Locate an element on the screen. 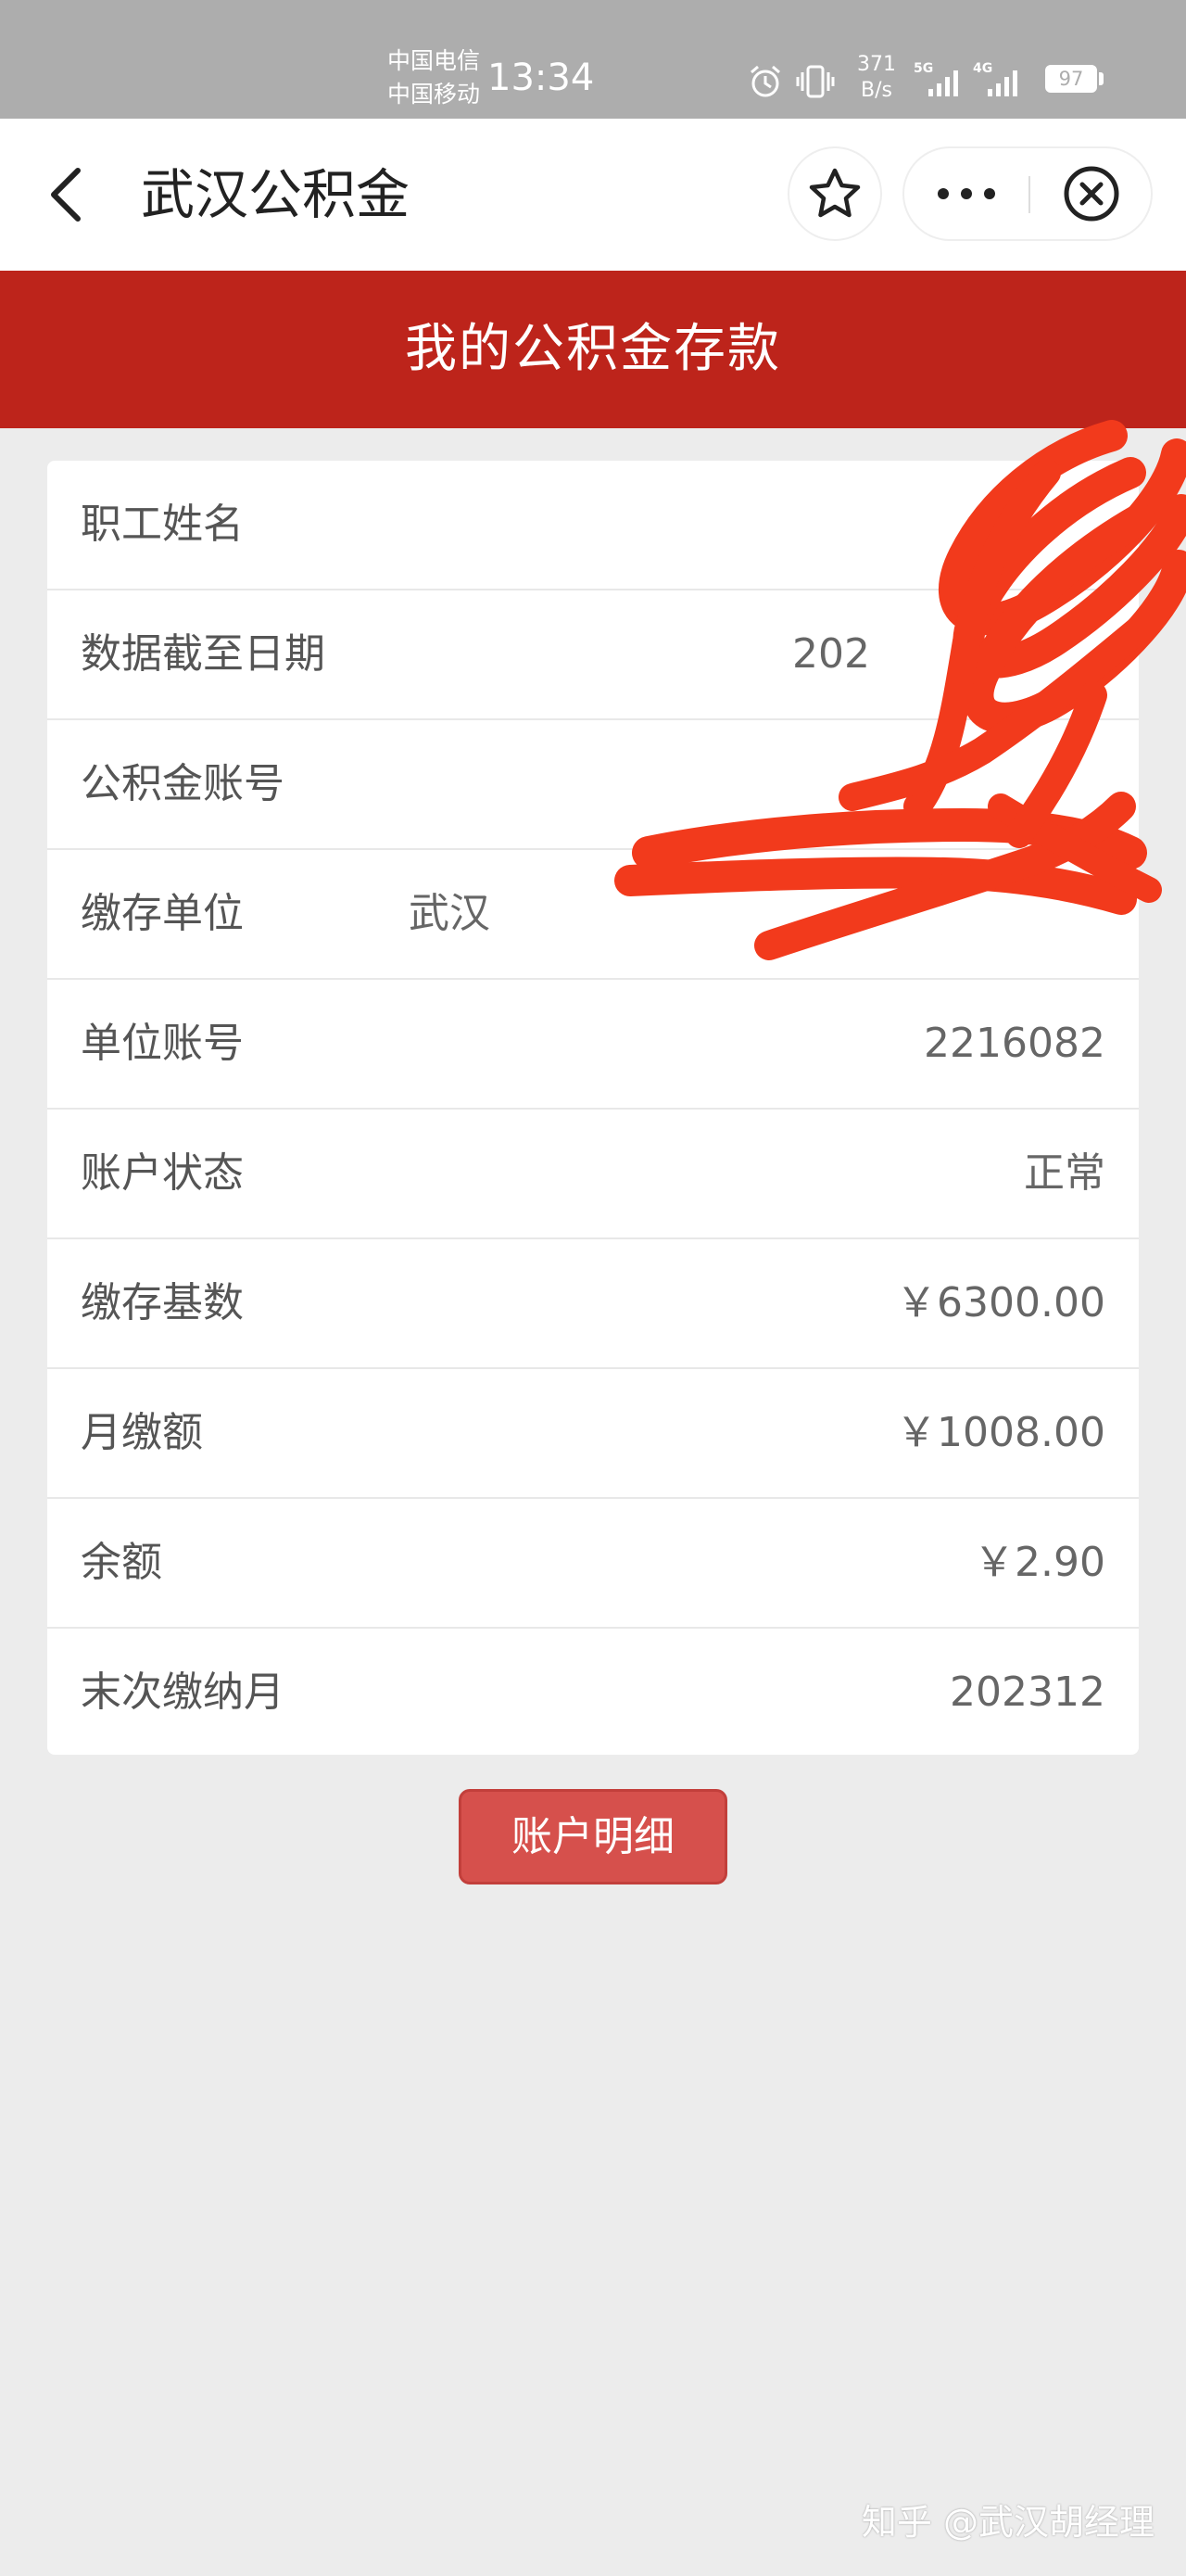 The width and height of the screenshot is (1186, 2576). back-button is located at coordinates (68, 194).